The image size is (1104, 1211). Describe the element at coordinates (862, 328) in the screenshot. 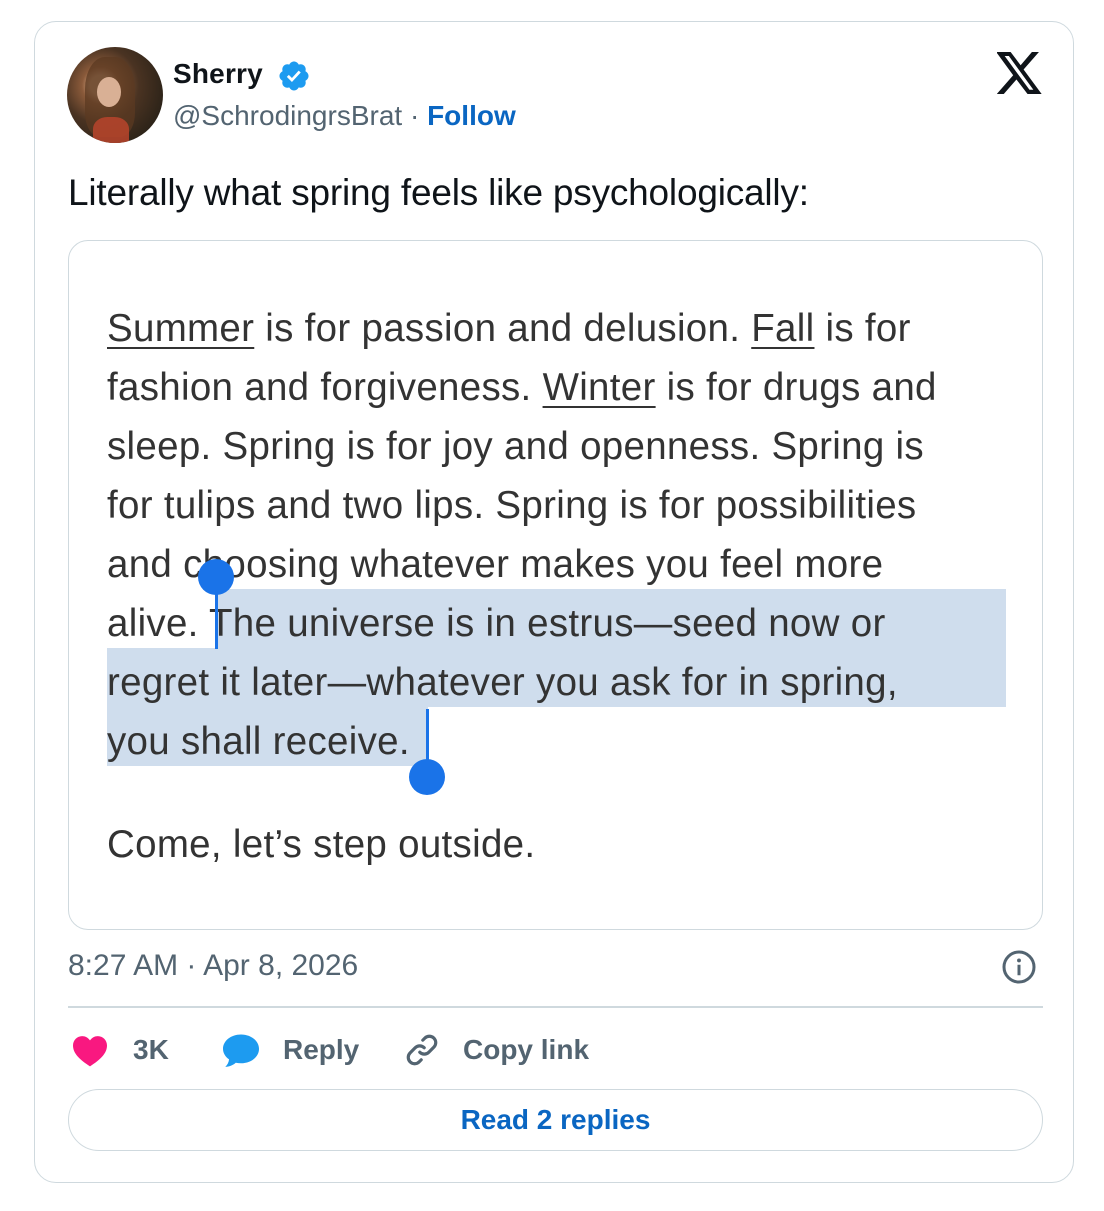

I see `excerpt-fragment: is for` at that location.